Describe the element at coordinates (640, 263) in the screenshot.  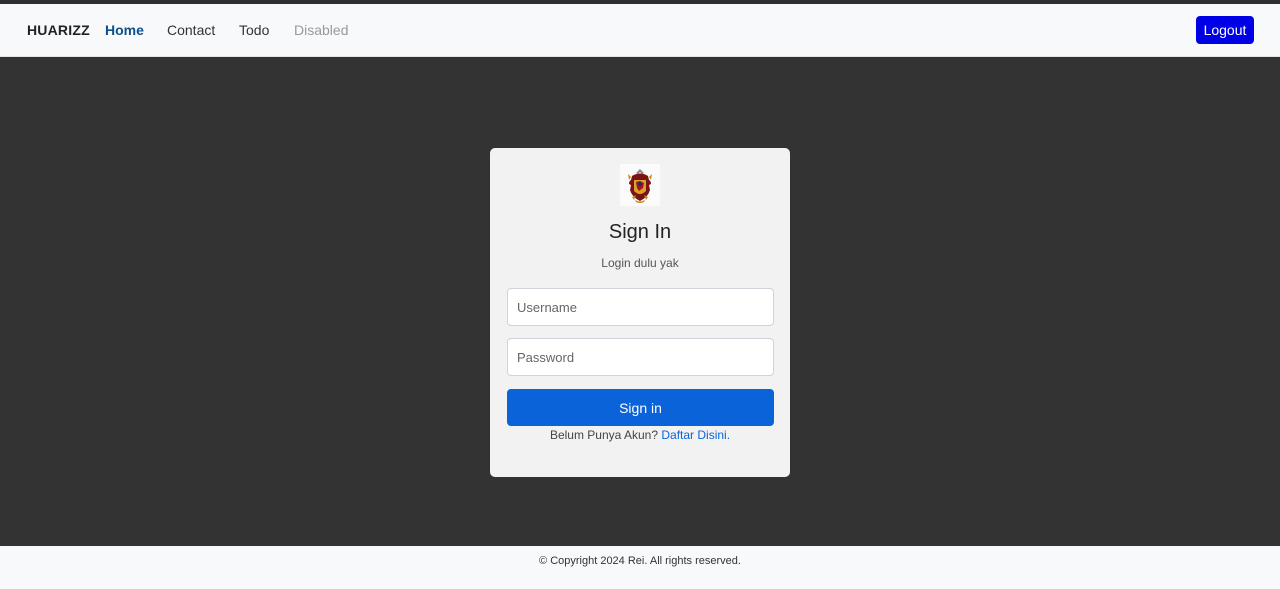
I see `sign-in-subtitle: Login dulu yak` at that location.